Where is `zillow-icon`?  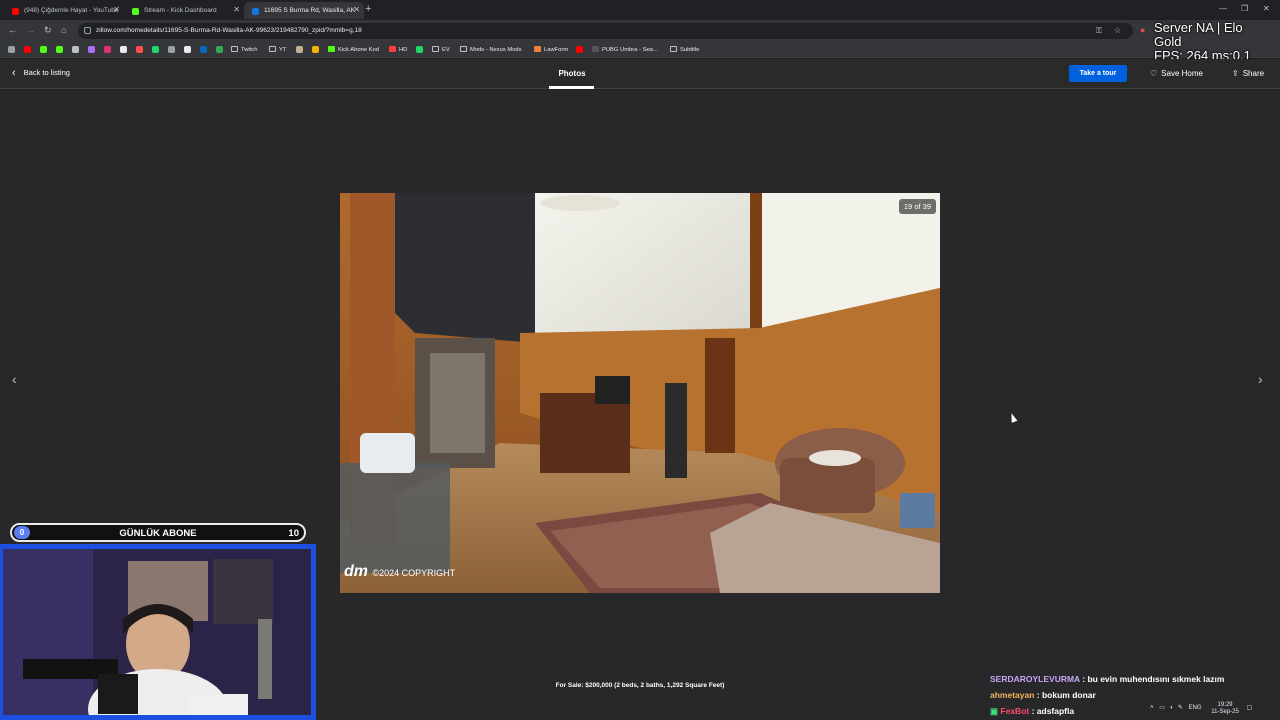 zillow-icon is located at coordinates (255, 11).